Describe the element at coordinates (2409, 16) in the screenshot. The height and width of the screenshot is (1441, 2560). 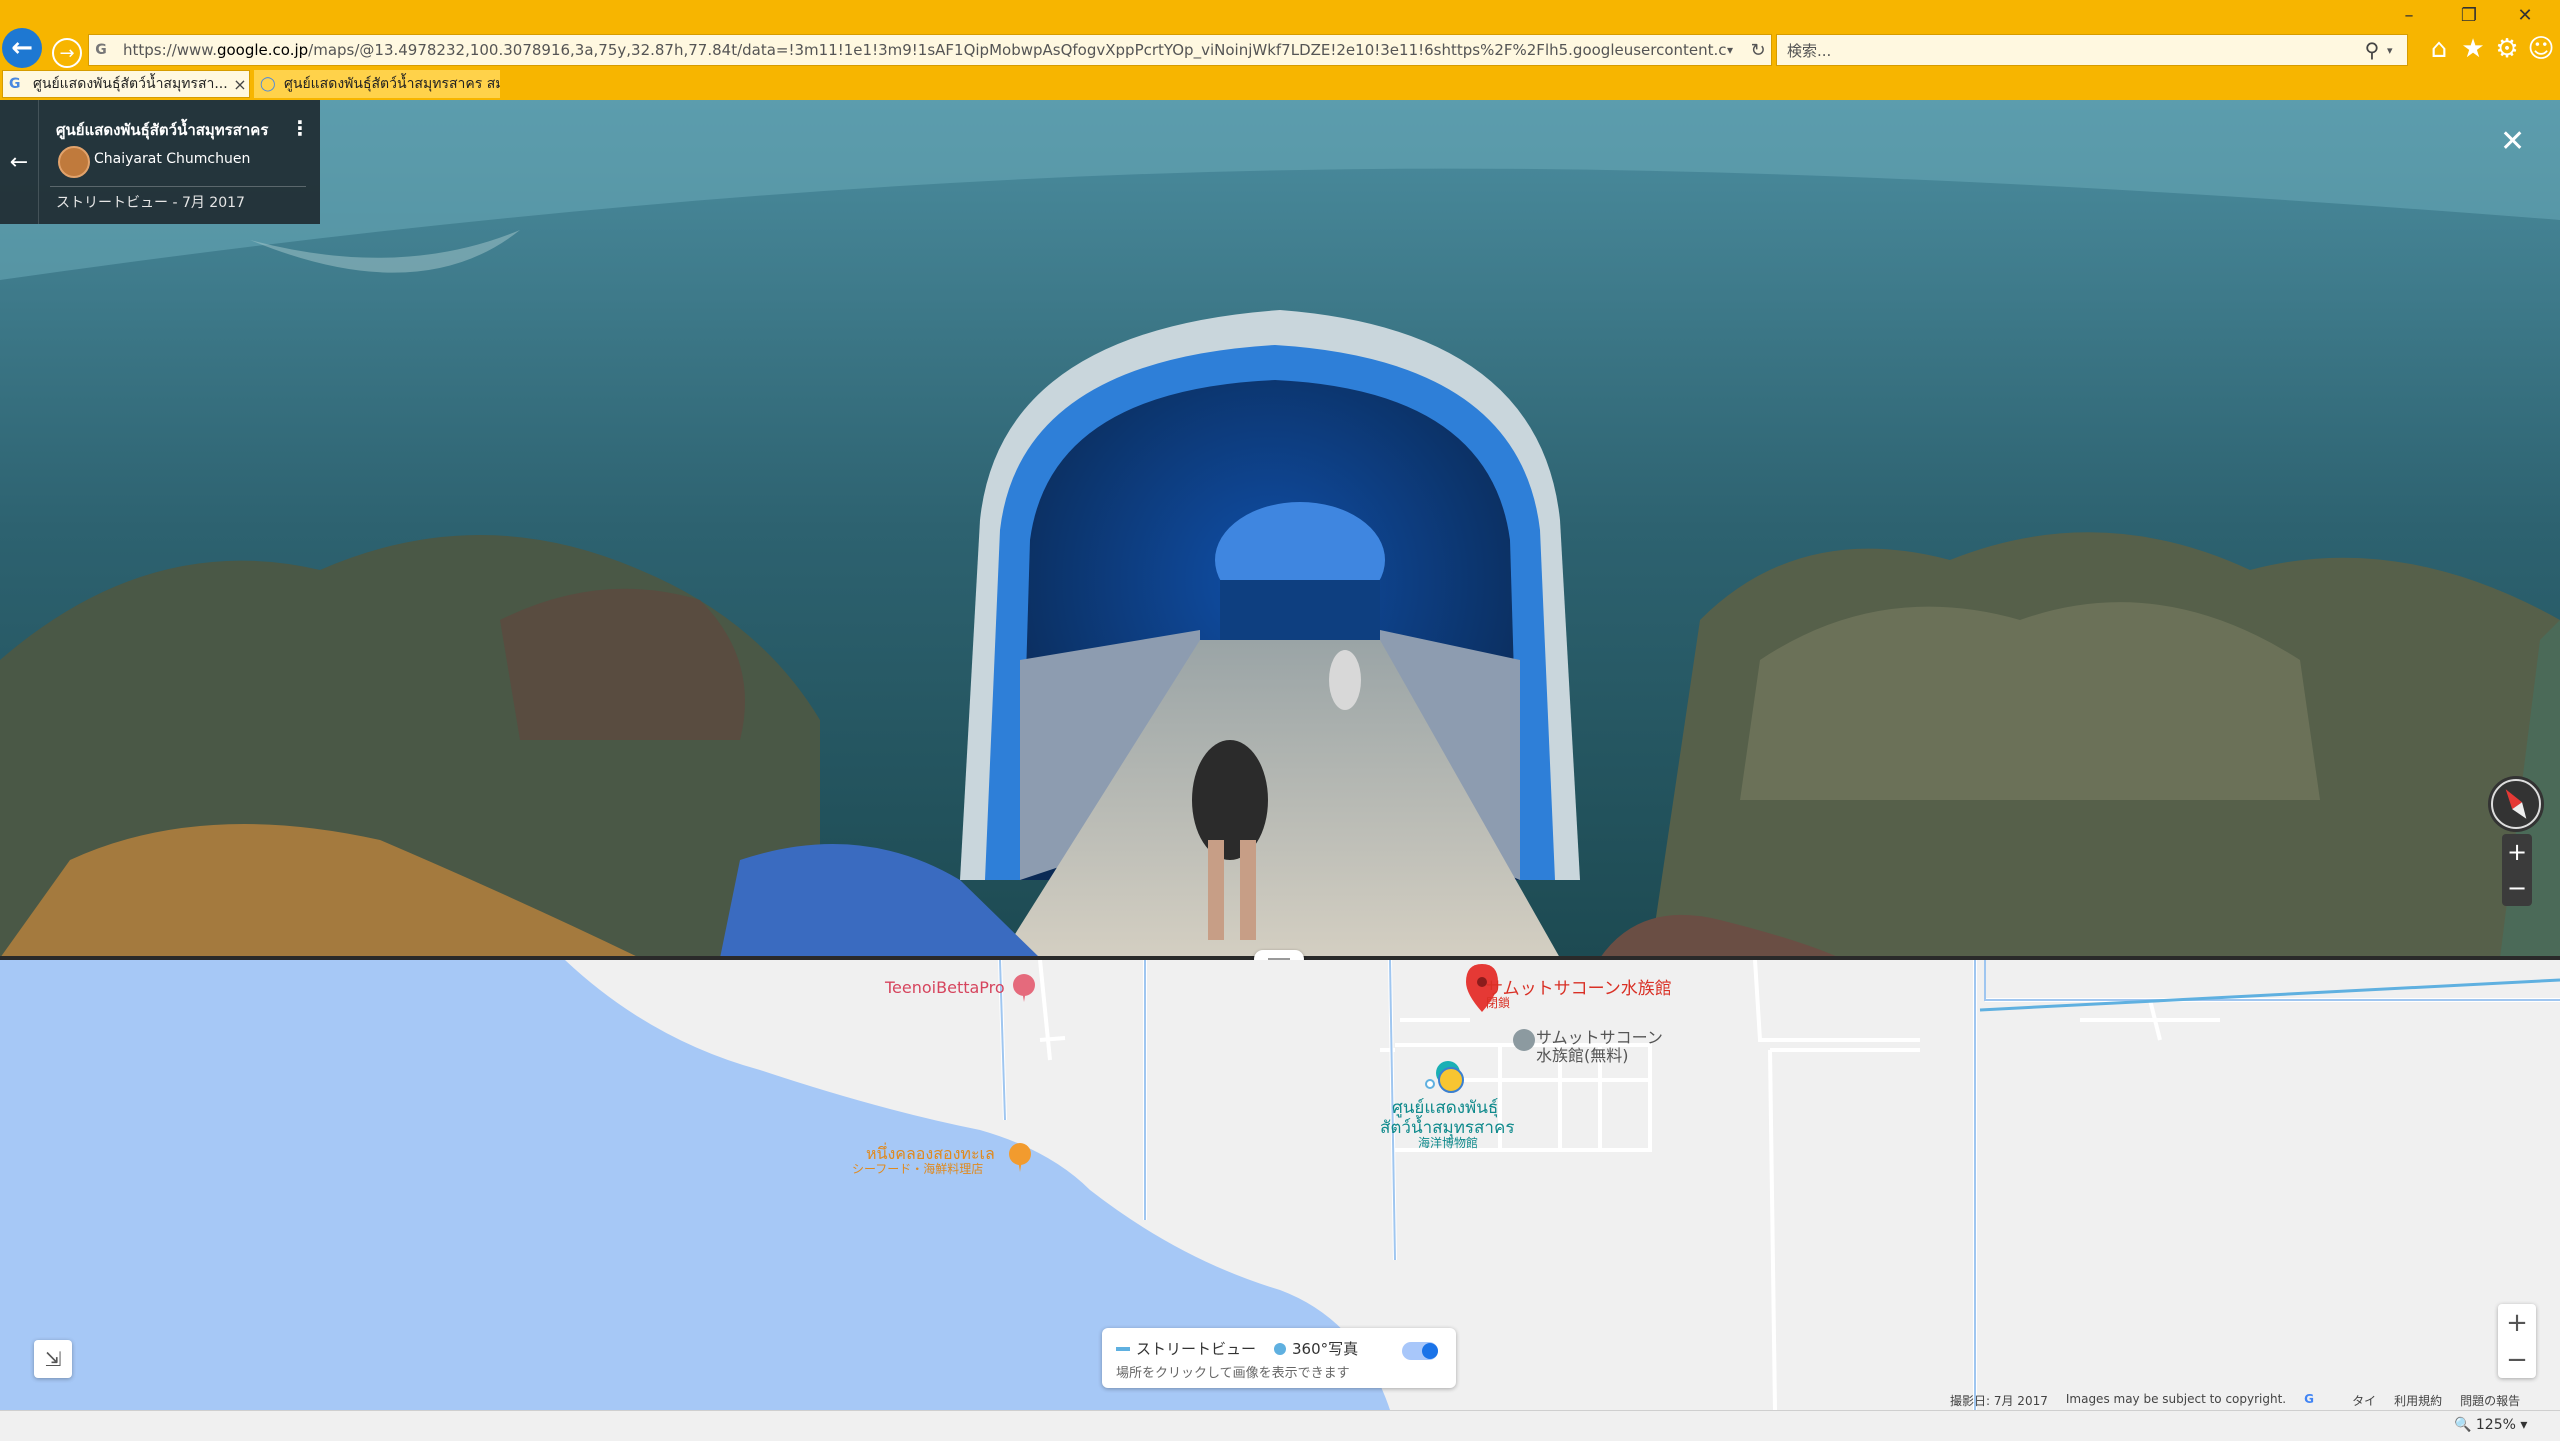
I see `minimize-button: –` at that location.